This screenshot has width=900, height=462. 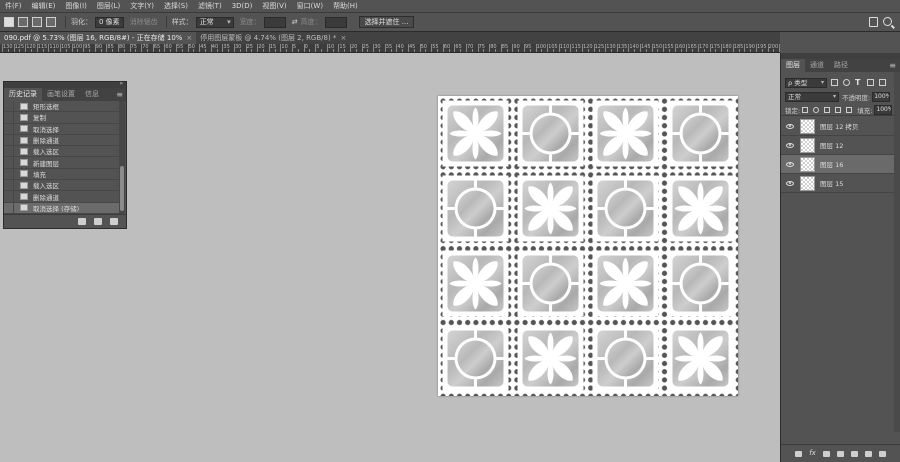 I want to click on layer-name: 图层 15, so click(x=831, y=183).